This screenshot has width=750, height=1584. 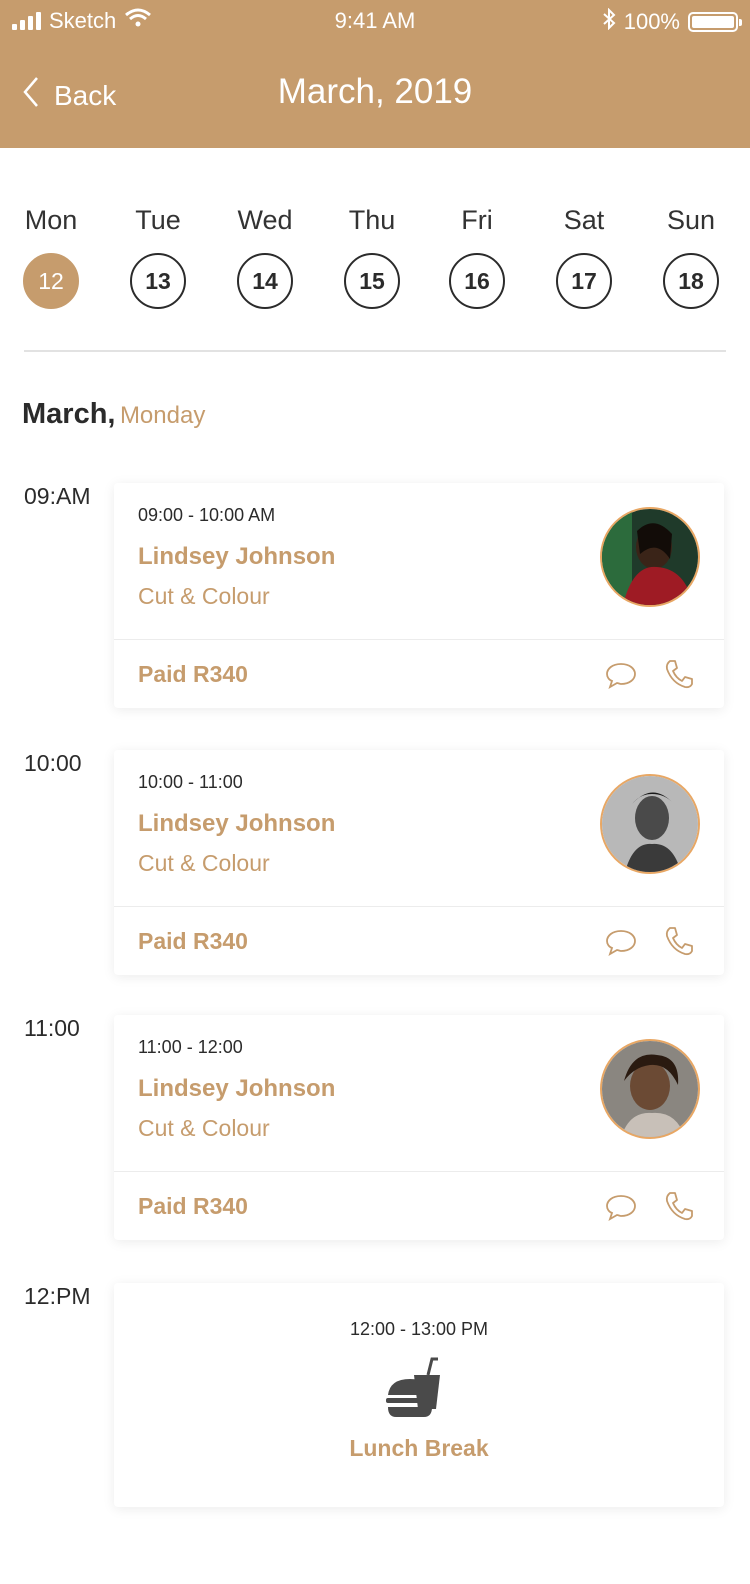 I want to click on day-name: Wed, so click(x=265, y=220).